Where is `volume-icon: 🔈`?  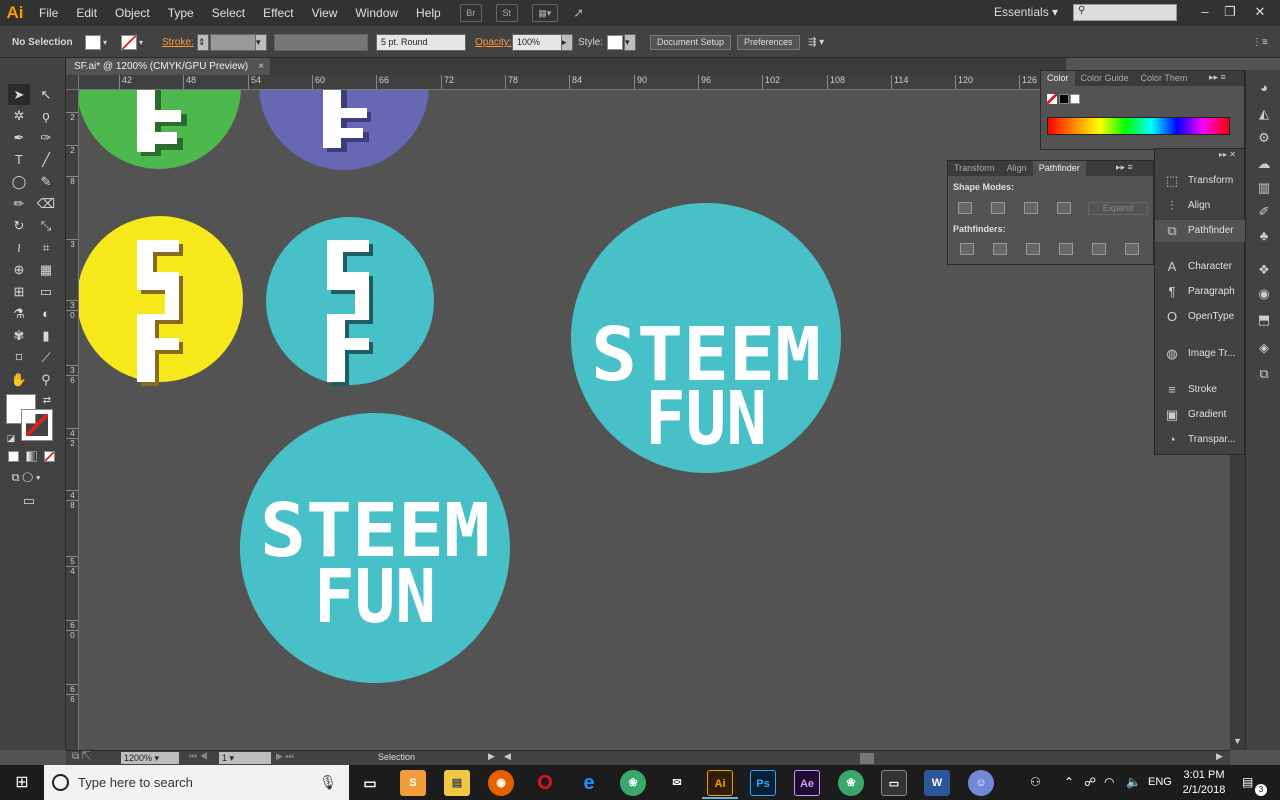
volume-icon: 🔈 is located at coordinates (1133, 782).